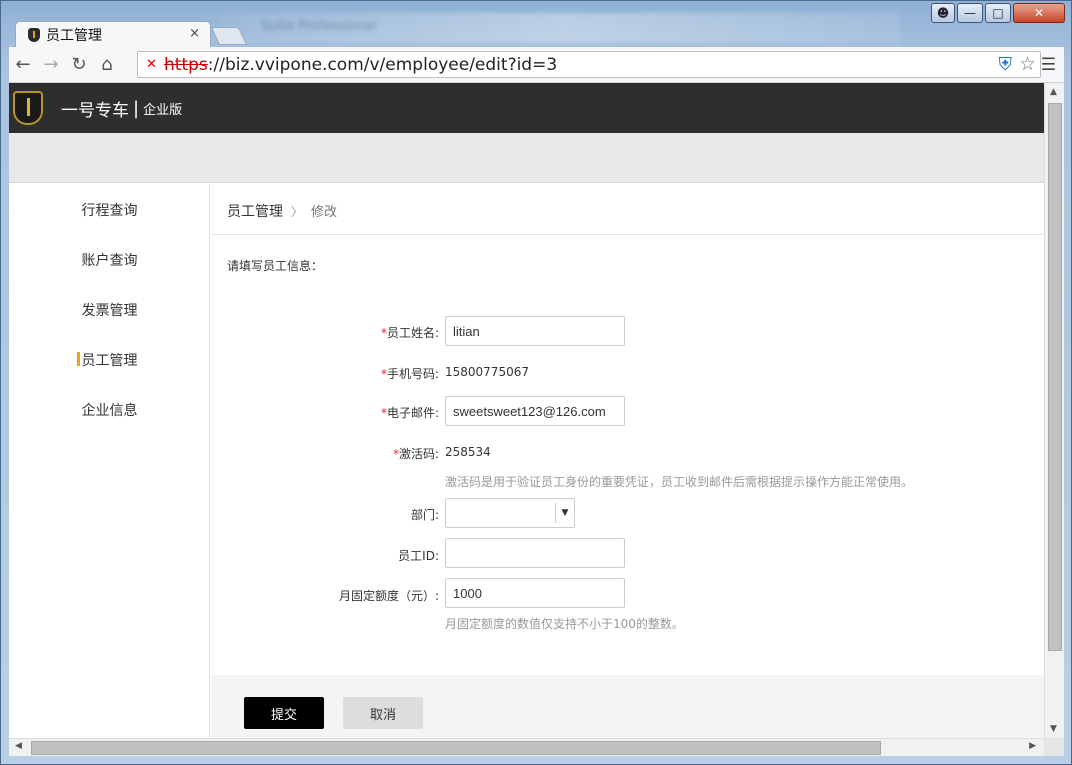 The image size is (1072, 765). I want to click on cancel-button: 取消, so click(383, 713).